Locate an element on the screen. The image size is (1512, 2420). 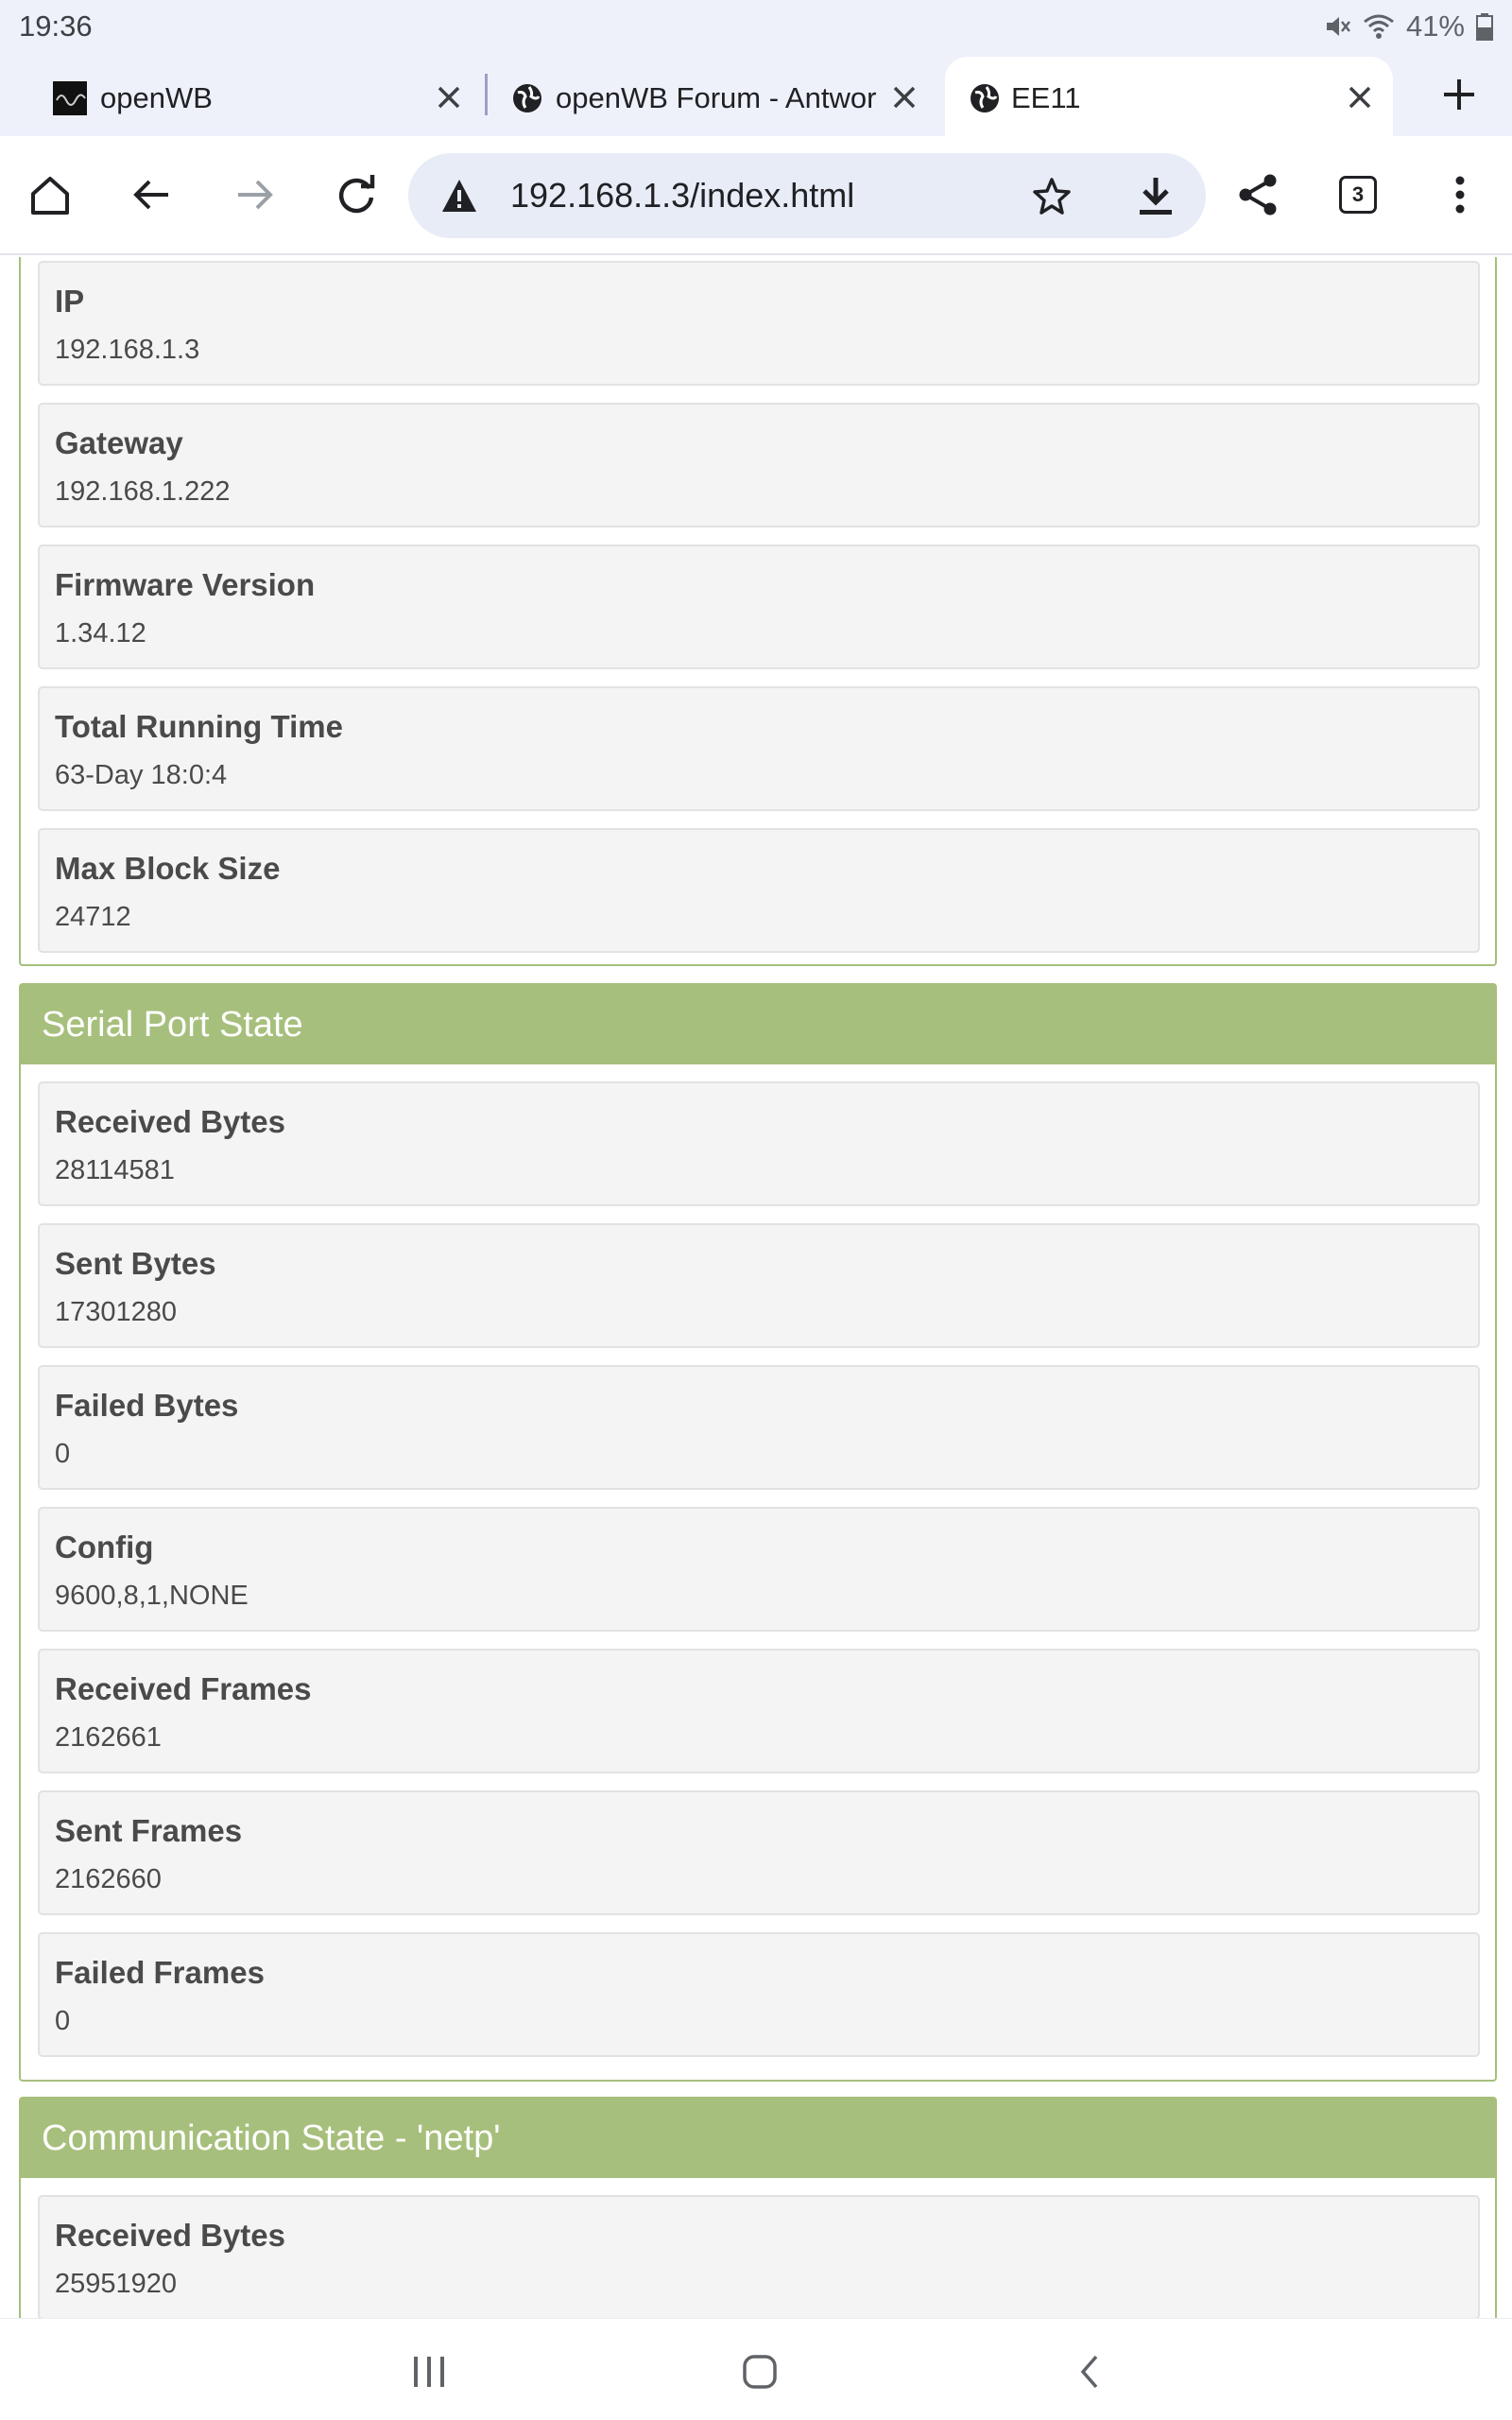
panel-header: Communication State - 'netp' is located at coordinates (758, 2138).